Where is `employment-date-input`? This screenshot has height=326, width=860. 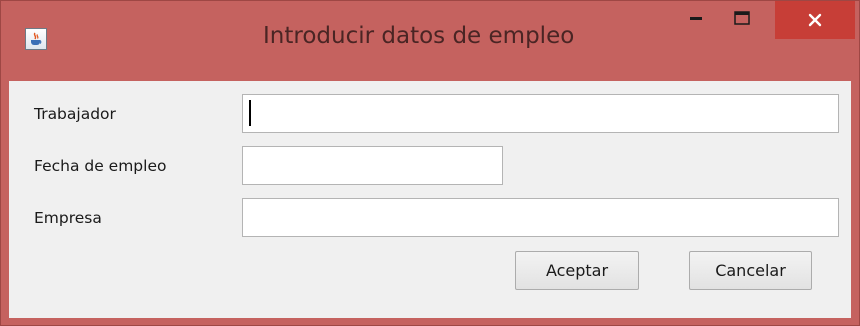
employment-date-input is located at coordinates (372, 165).